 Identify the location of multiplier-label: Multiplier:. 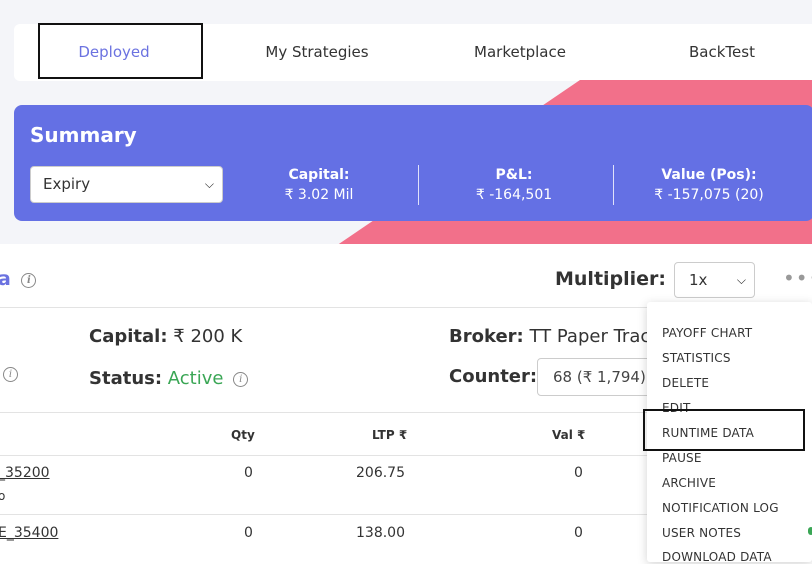
(611, 279).